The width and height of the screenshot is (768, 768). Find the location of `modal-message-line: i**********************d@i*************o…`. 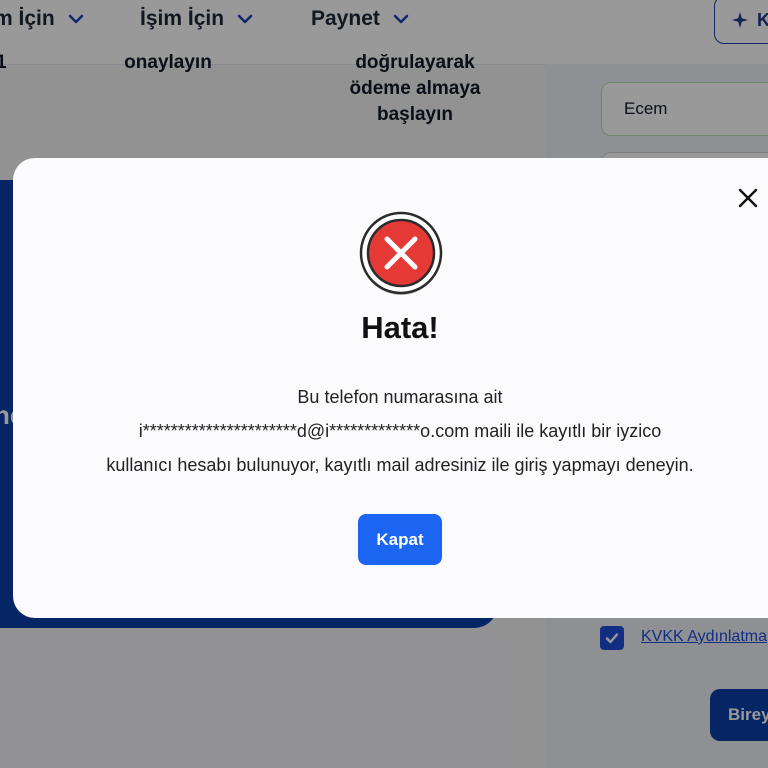

modal-message-line: i**********************d@i*************o… is located at coordinates (400, 431).